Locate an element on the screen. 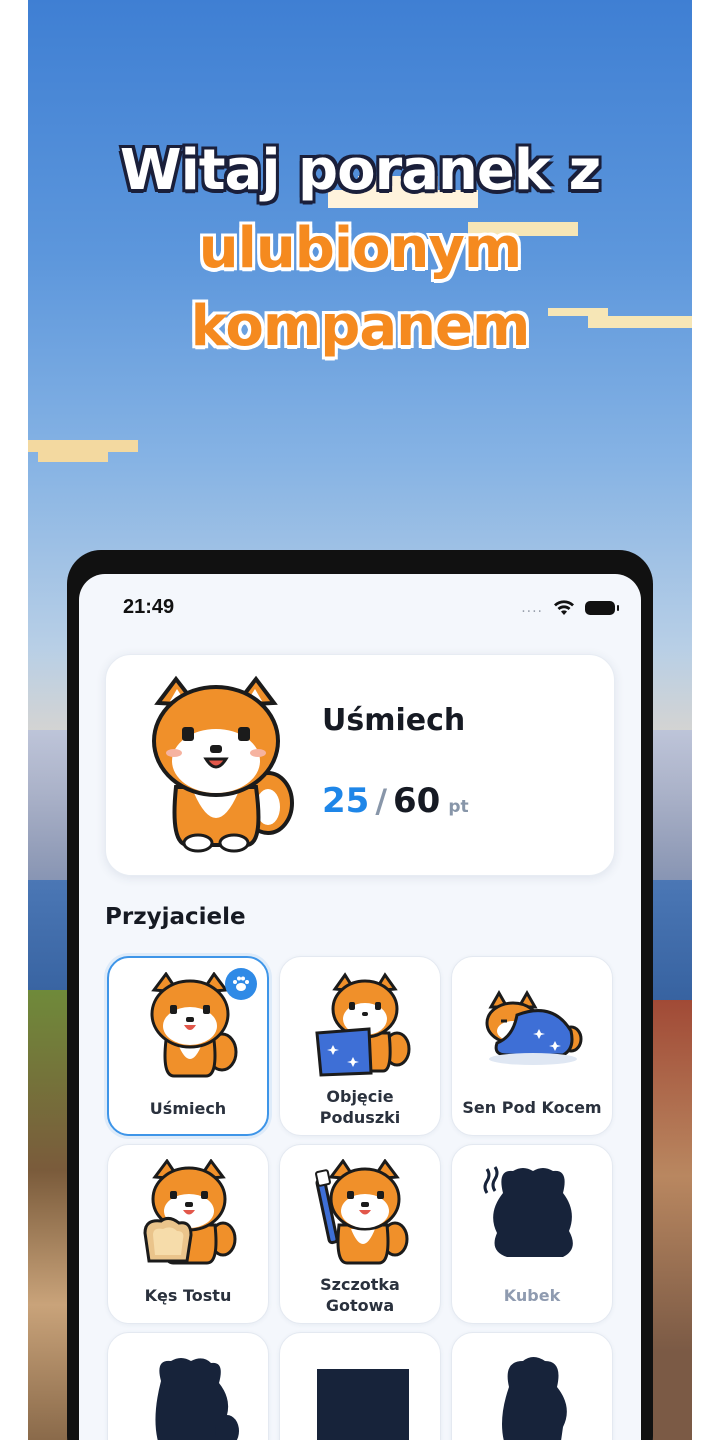 The width and height of the screenshot is (720, 1440). friend-label: Objęcie Poduszki is located at coordinates (360, 1107).